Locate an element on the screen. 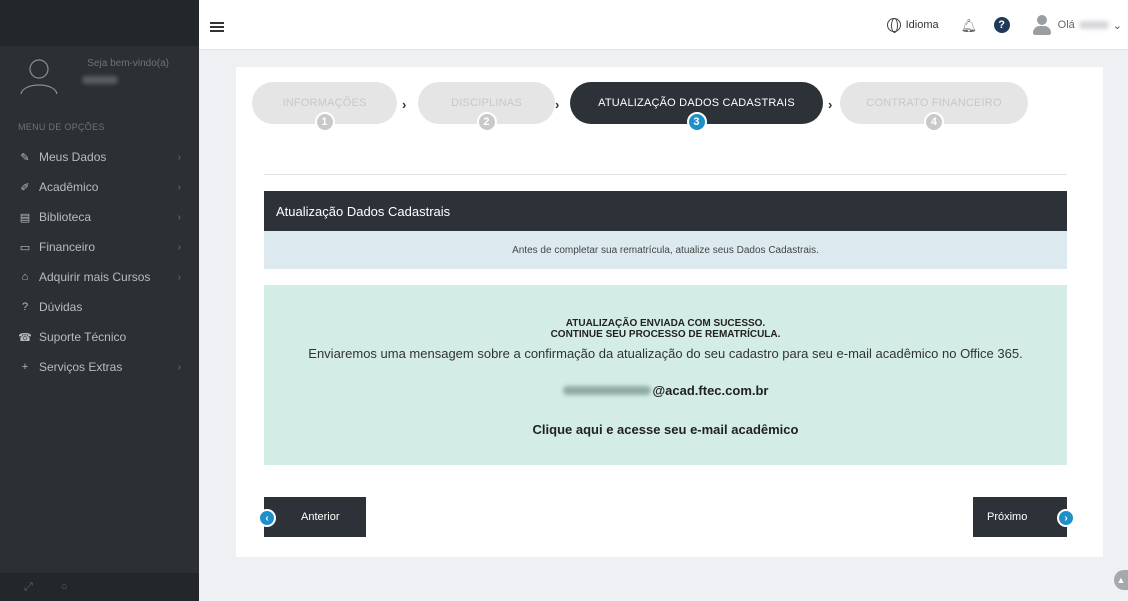 This screenshot has height=601, width=1128. next-button: Próximo › is located at coordinates (1024, 517).